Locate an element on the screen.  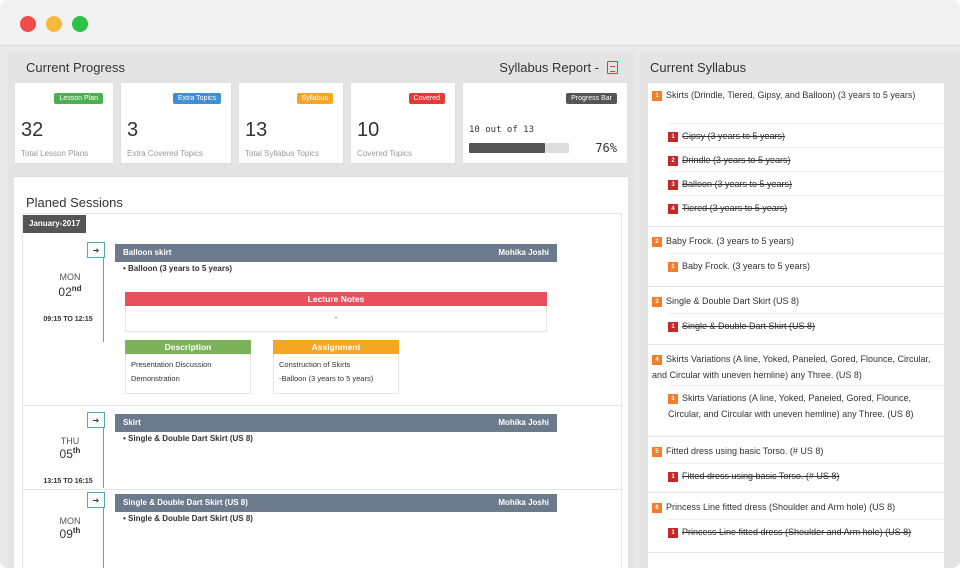
close-window-button is located at coordinates (28, 24).